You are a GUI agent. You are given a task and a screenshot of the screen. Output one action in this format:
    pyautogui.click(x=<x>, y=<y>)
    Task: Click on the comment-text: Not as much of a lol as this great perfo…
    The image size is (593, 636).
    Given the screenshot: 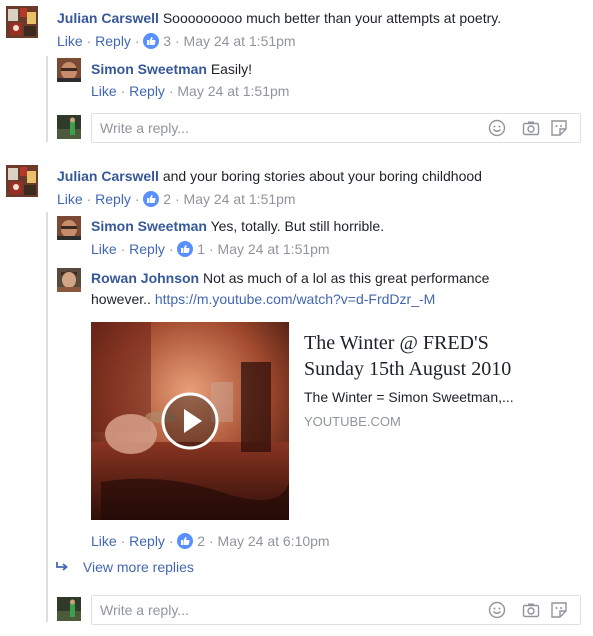 What is the action you would take?
    pyautogui.click(x=346, y=278)
    